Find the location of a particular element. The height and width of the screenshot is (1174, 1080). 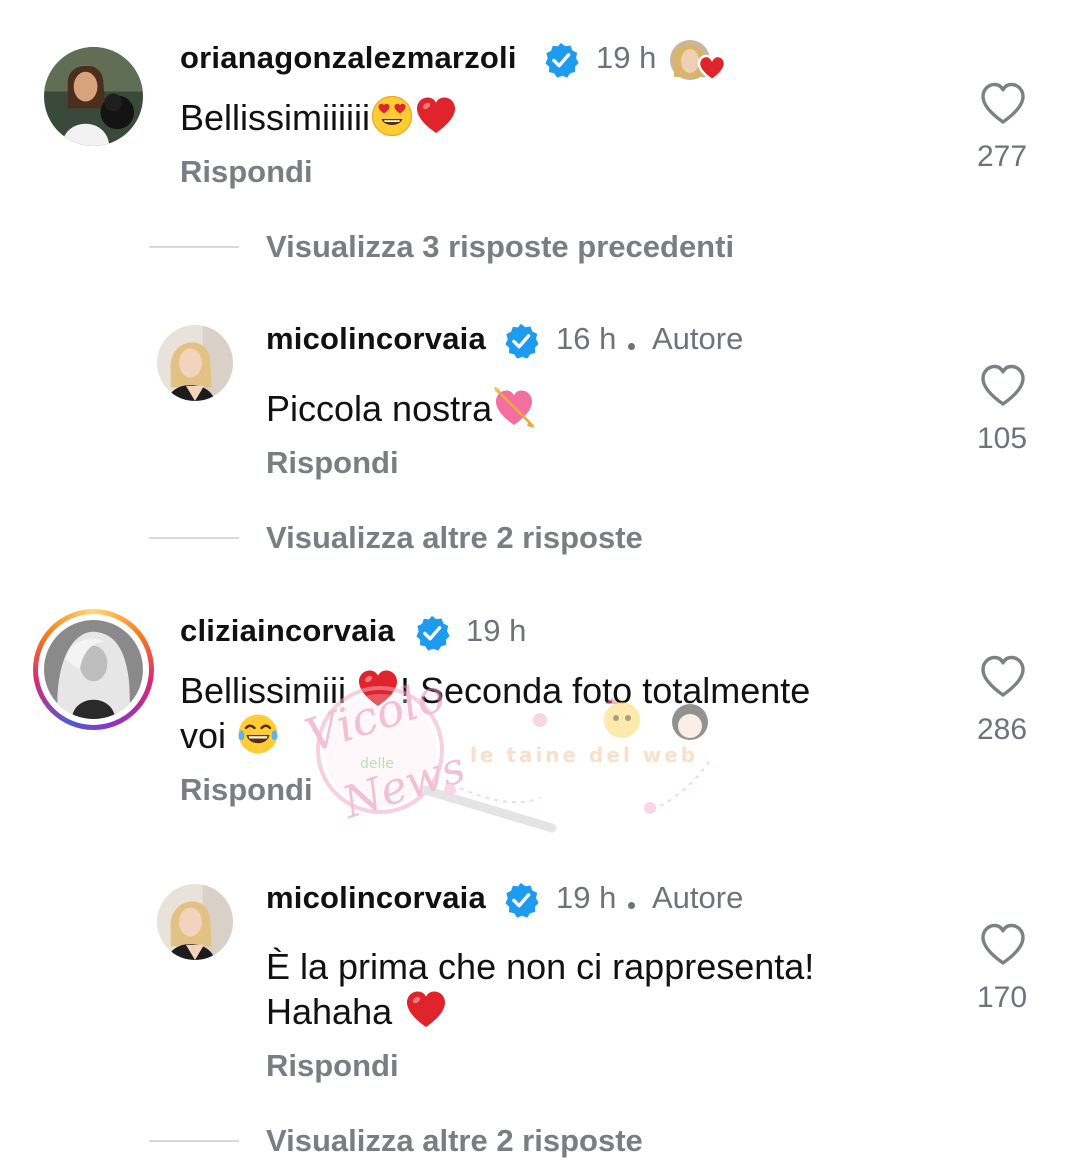

comment-text: Bellissimiii ! Seconda foto totalmente is located at coordinates (495, 690).